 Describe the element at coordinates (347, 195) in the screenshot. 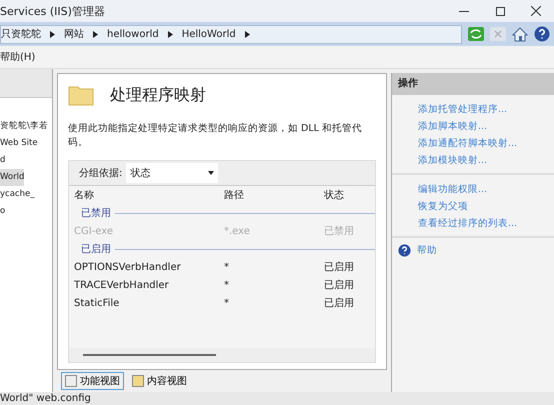

I see `column-header: 状态` at that location.